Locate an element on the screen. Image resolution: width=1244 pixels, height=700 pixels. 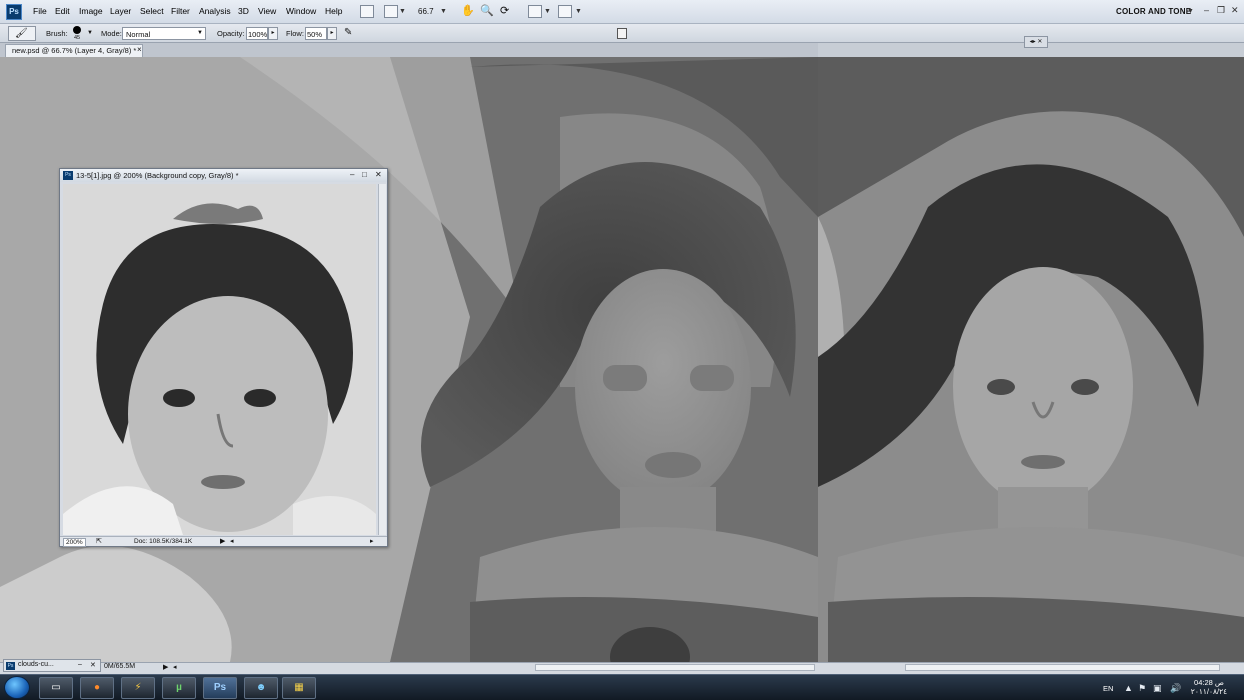
reference-photo is located at coordinates (219, 359).